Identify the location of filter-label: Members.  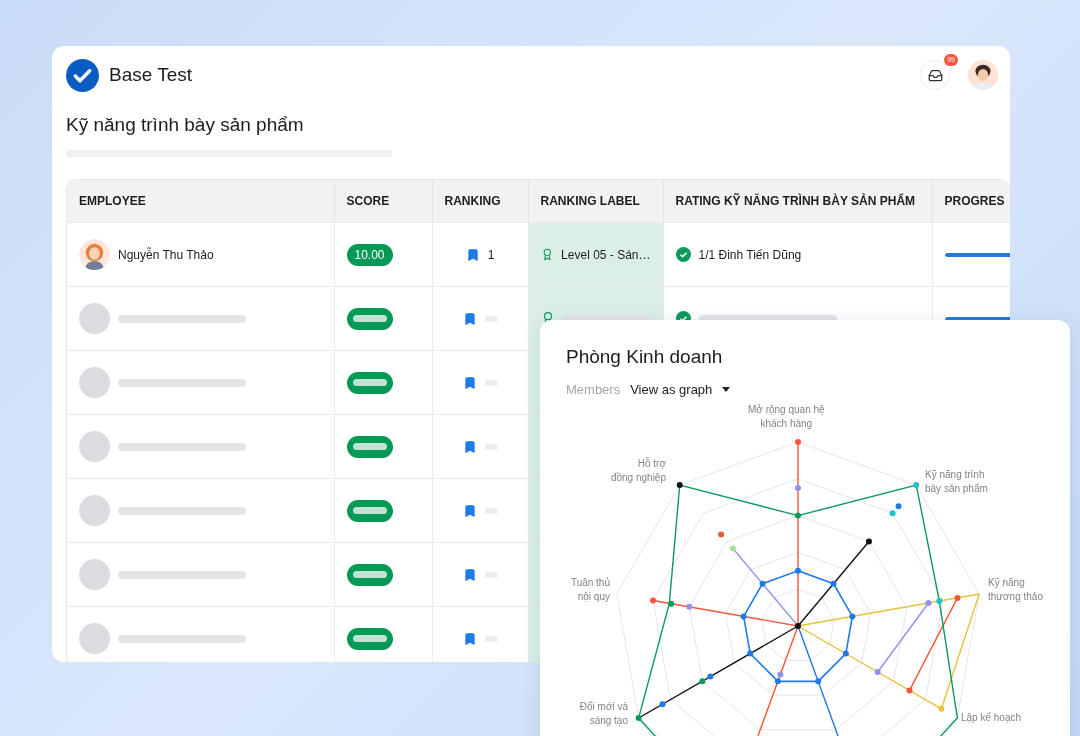
(593, 389).